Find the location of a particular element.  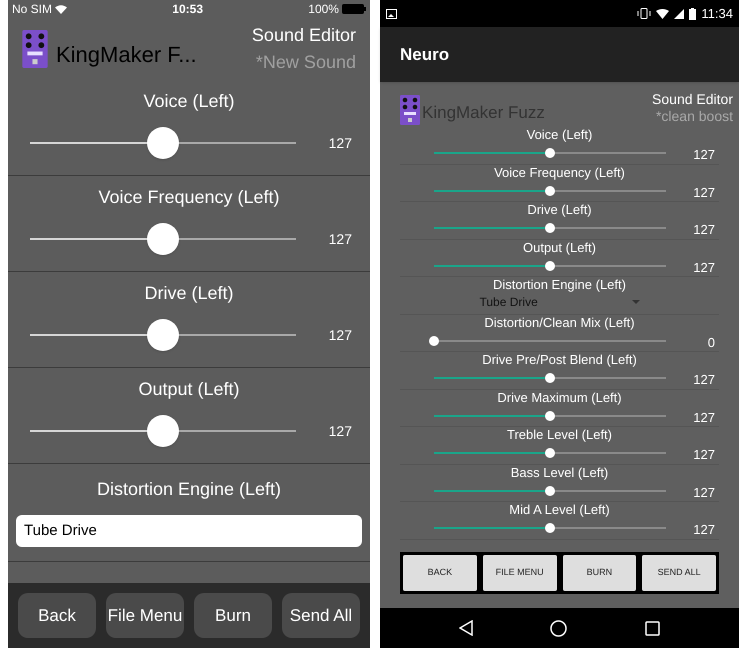

toolbar-button: BURN is located at coordinates (599, 573).